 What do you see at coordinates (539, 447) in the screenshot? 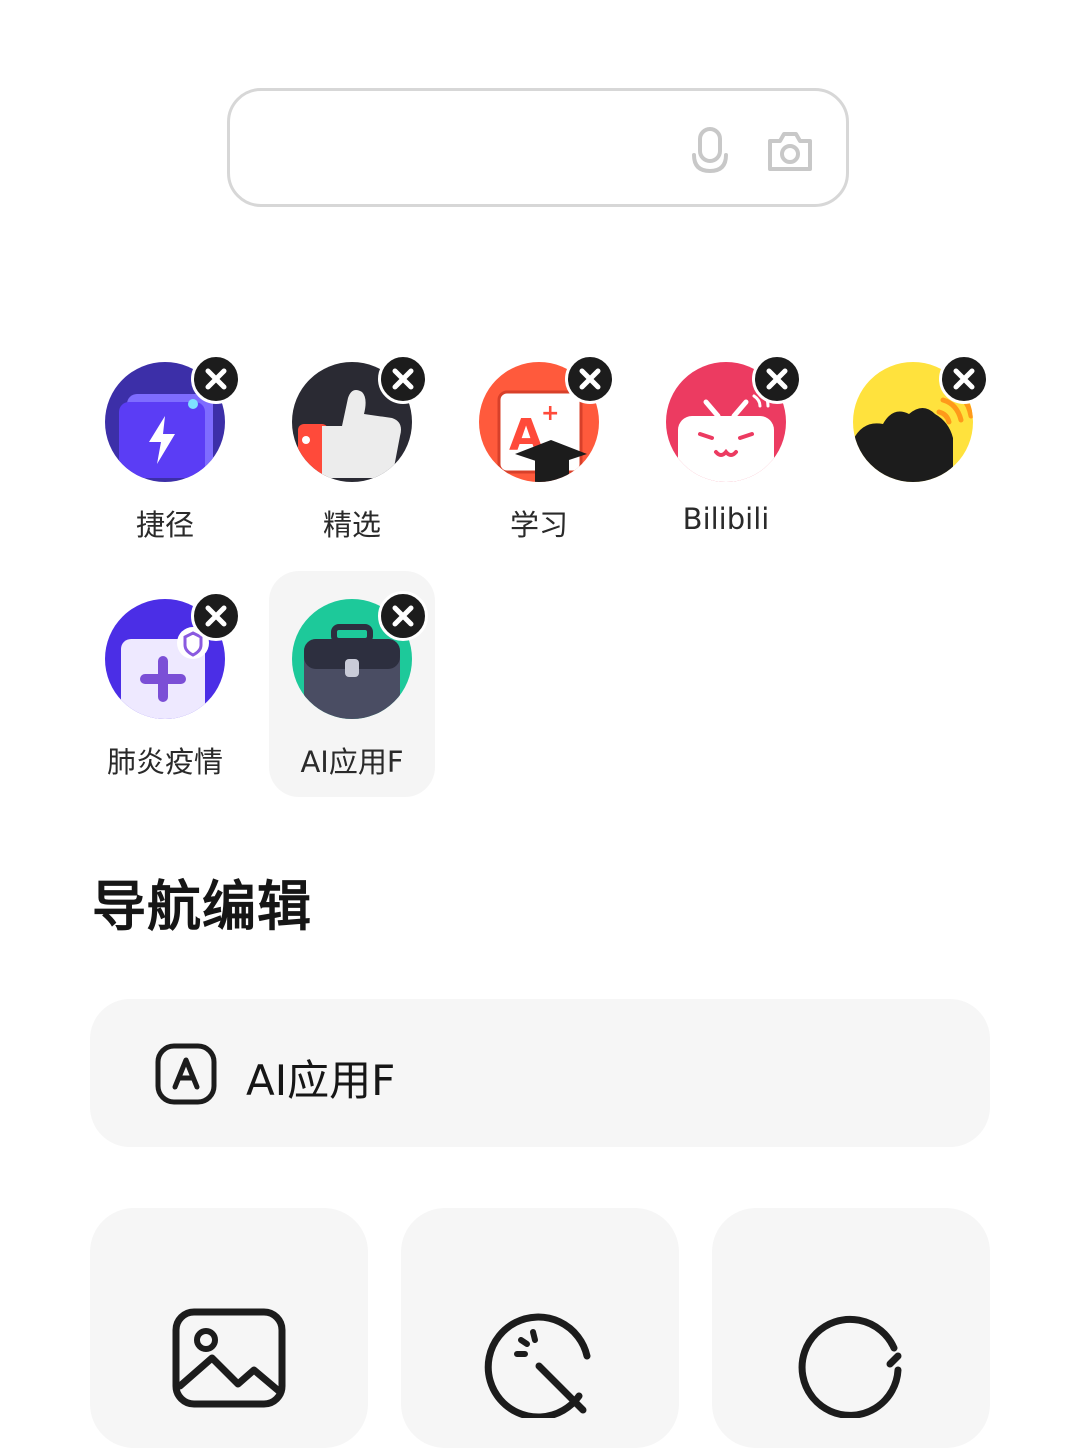
I see `app-item-study: A + 学习` at bounding box center [539, 447].